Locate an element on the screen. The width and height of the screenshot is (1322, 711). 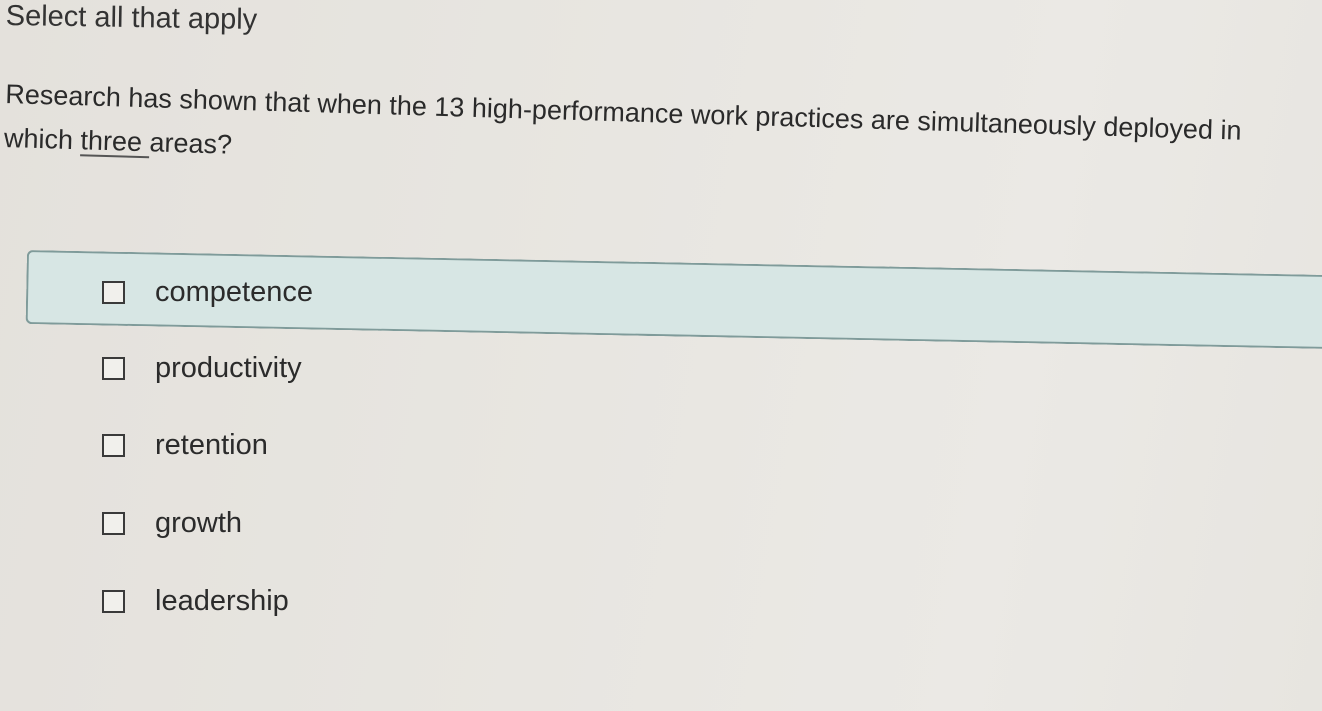
option-competence: competence is located at coordinates (207, 292).